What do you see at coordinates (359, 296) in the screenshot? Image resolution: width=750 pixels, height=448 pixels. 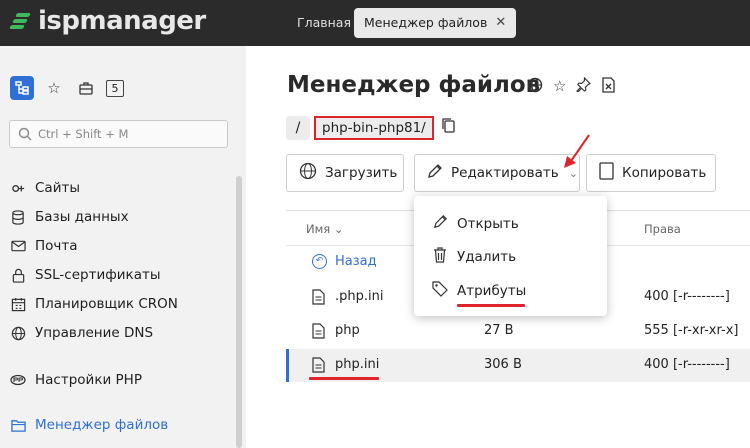 I see `file-name: .php.ini` at bounding box center [359, 296].